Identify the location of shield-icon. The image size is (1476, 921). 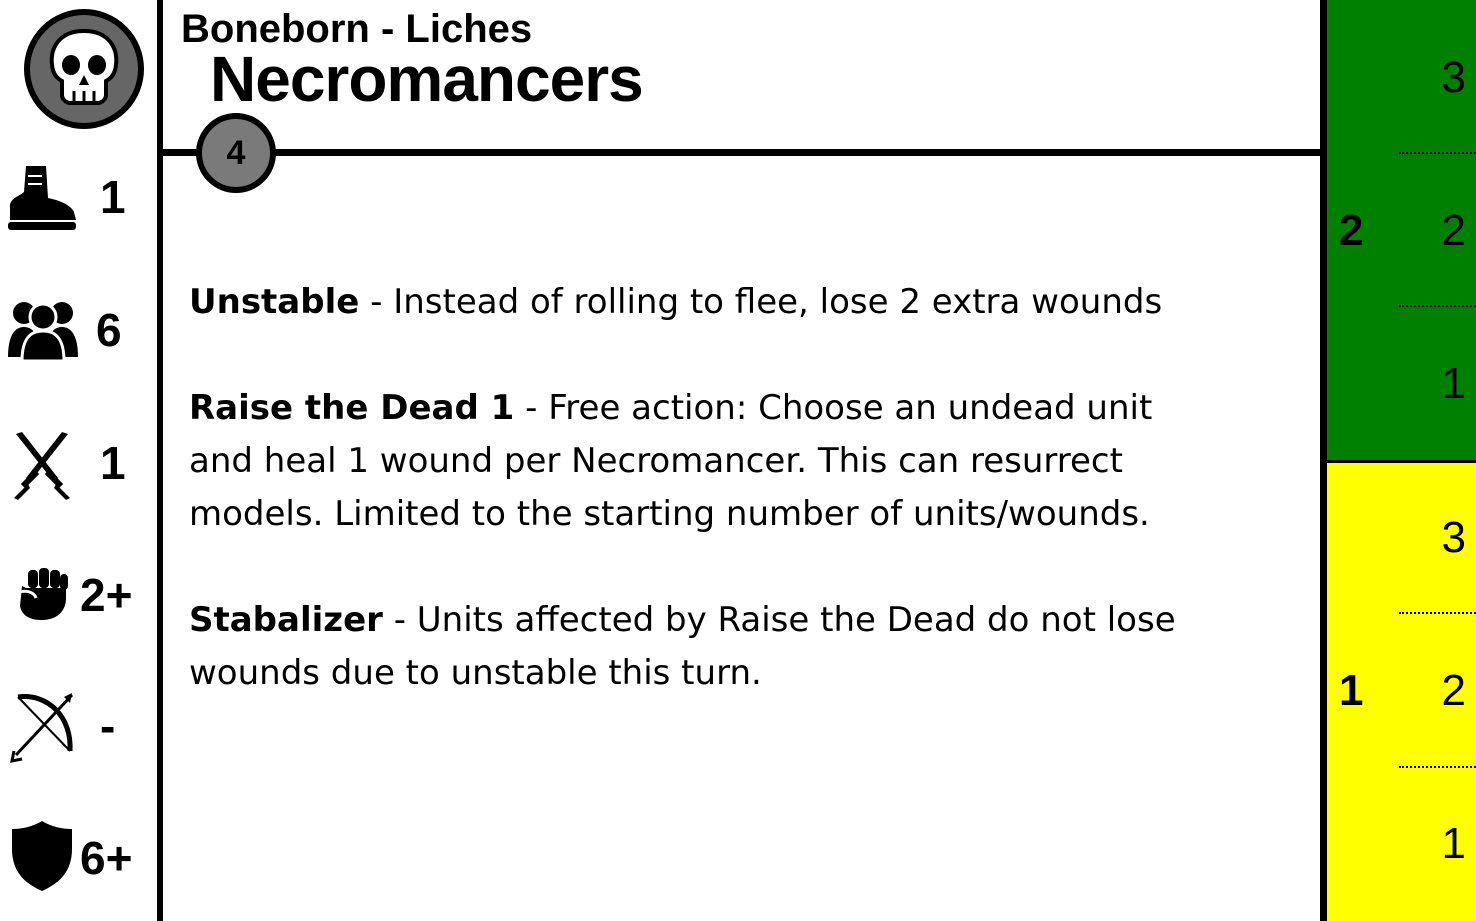
(42, 856).